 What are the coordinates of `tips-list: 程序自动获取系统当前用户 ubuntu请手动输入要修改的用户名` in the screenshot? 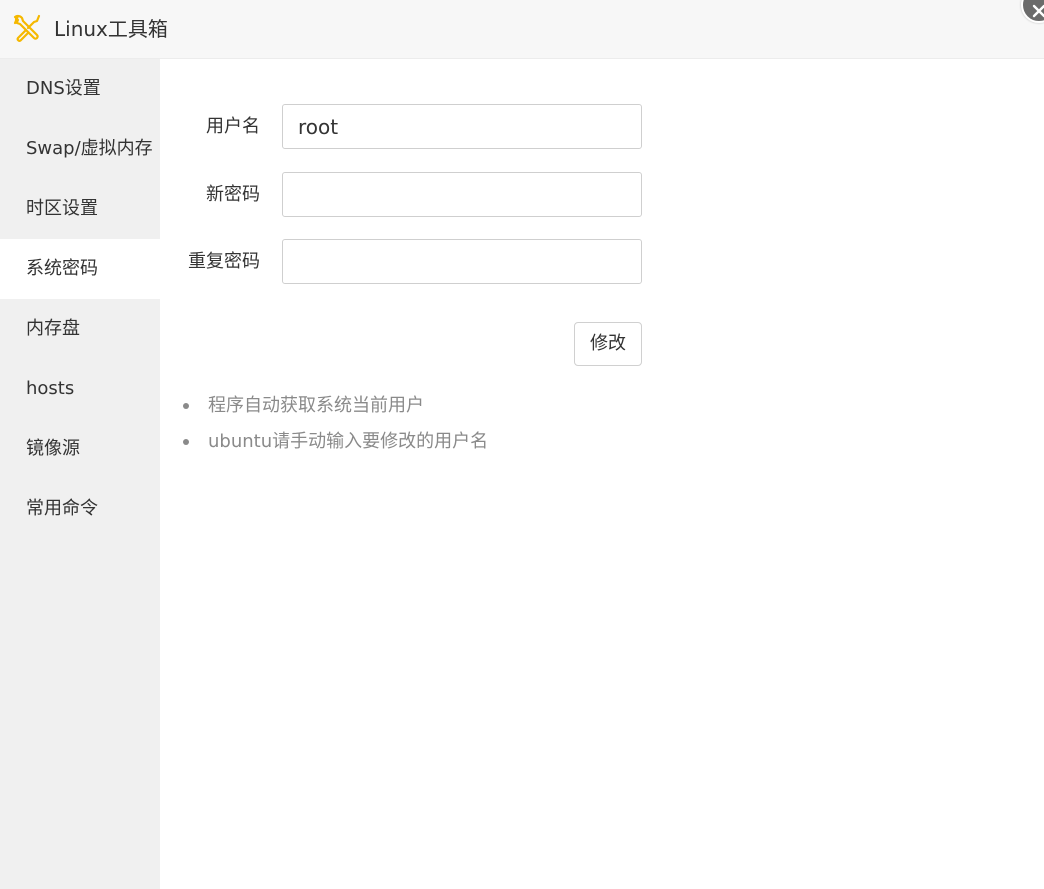 It's located at (482, 424).